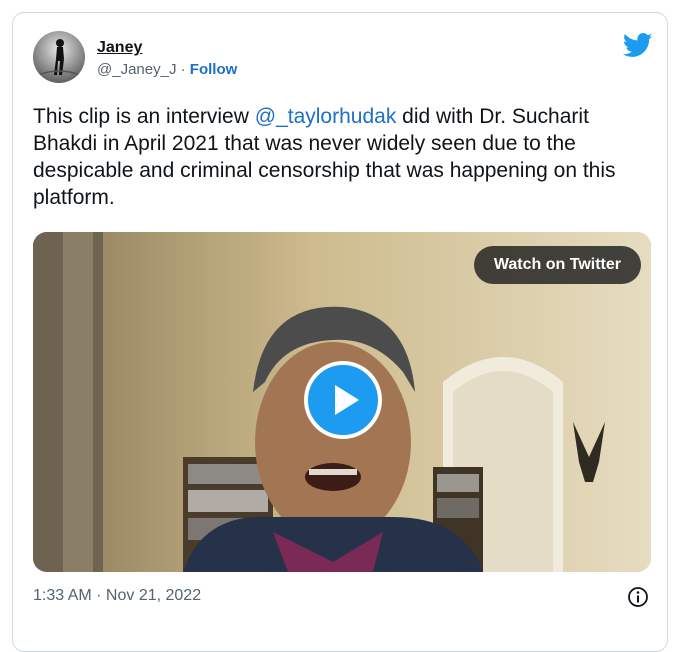 The width and height of the screenshot is (680, 652). Describe the element at coordinates (119, 48) in the screenshot. I see `author-name: Janey` at that location.